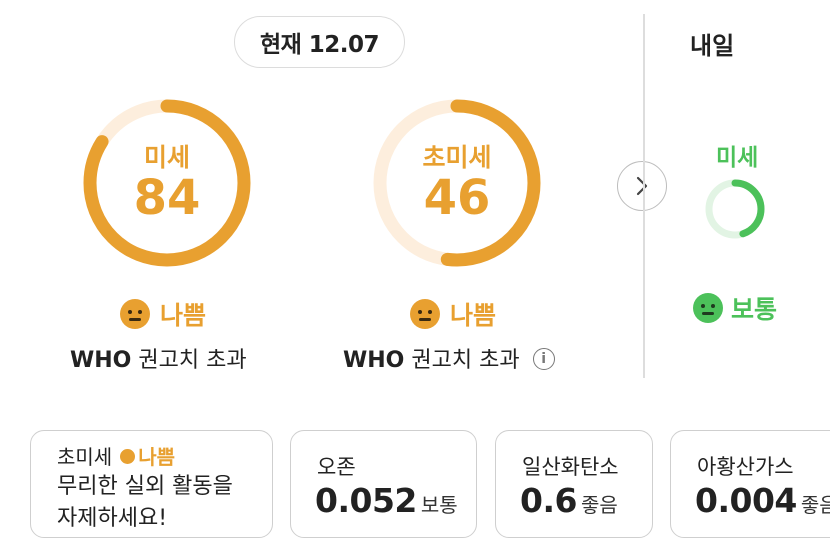  Describe the element at coordinates (145, 486) in the screenshot. I see `advice-line-1: 무리한 실외 활동을` at that location.